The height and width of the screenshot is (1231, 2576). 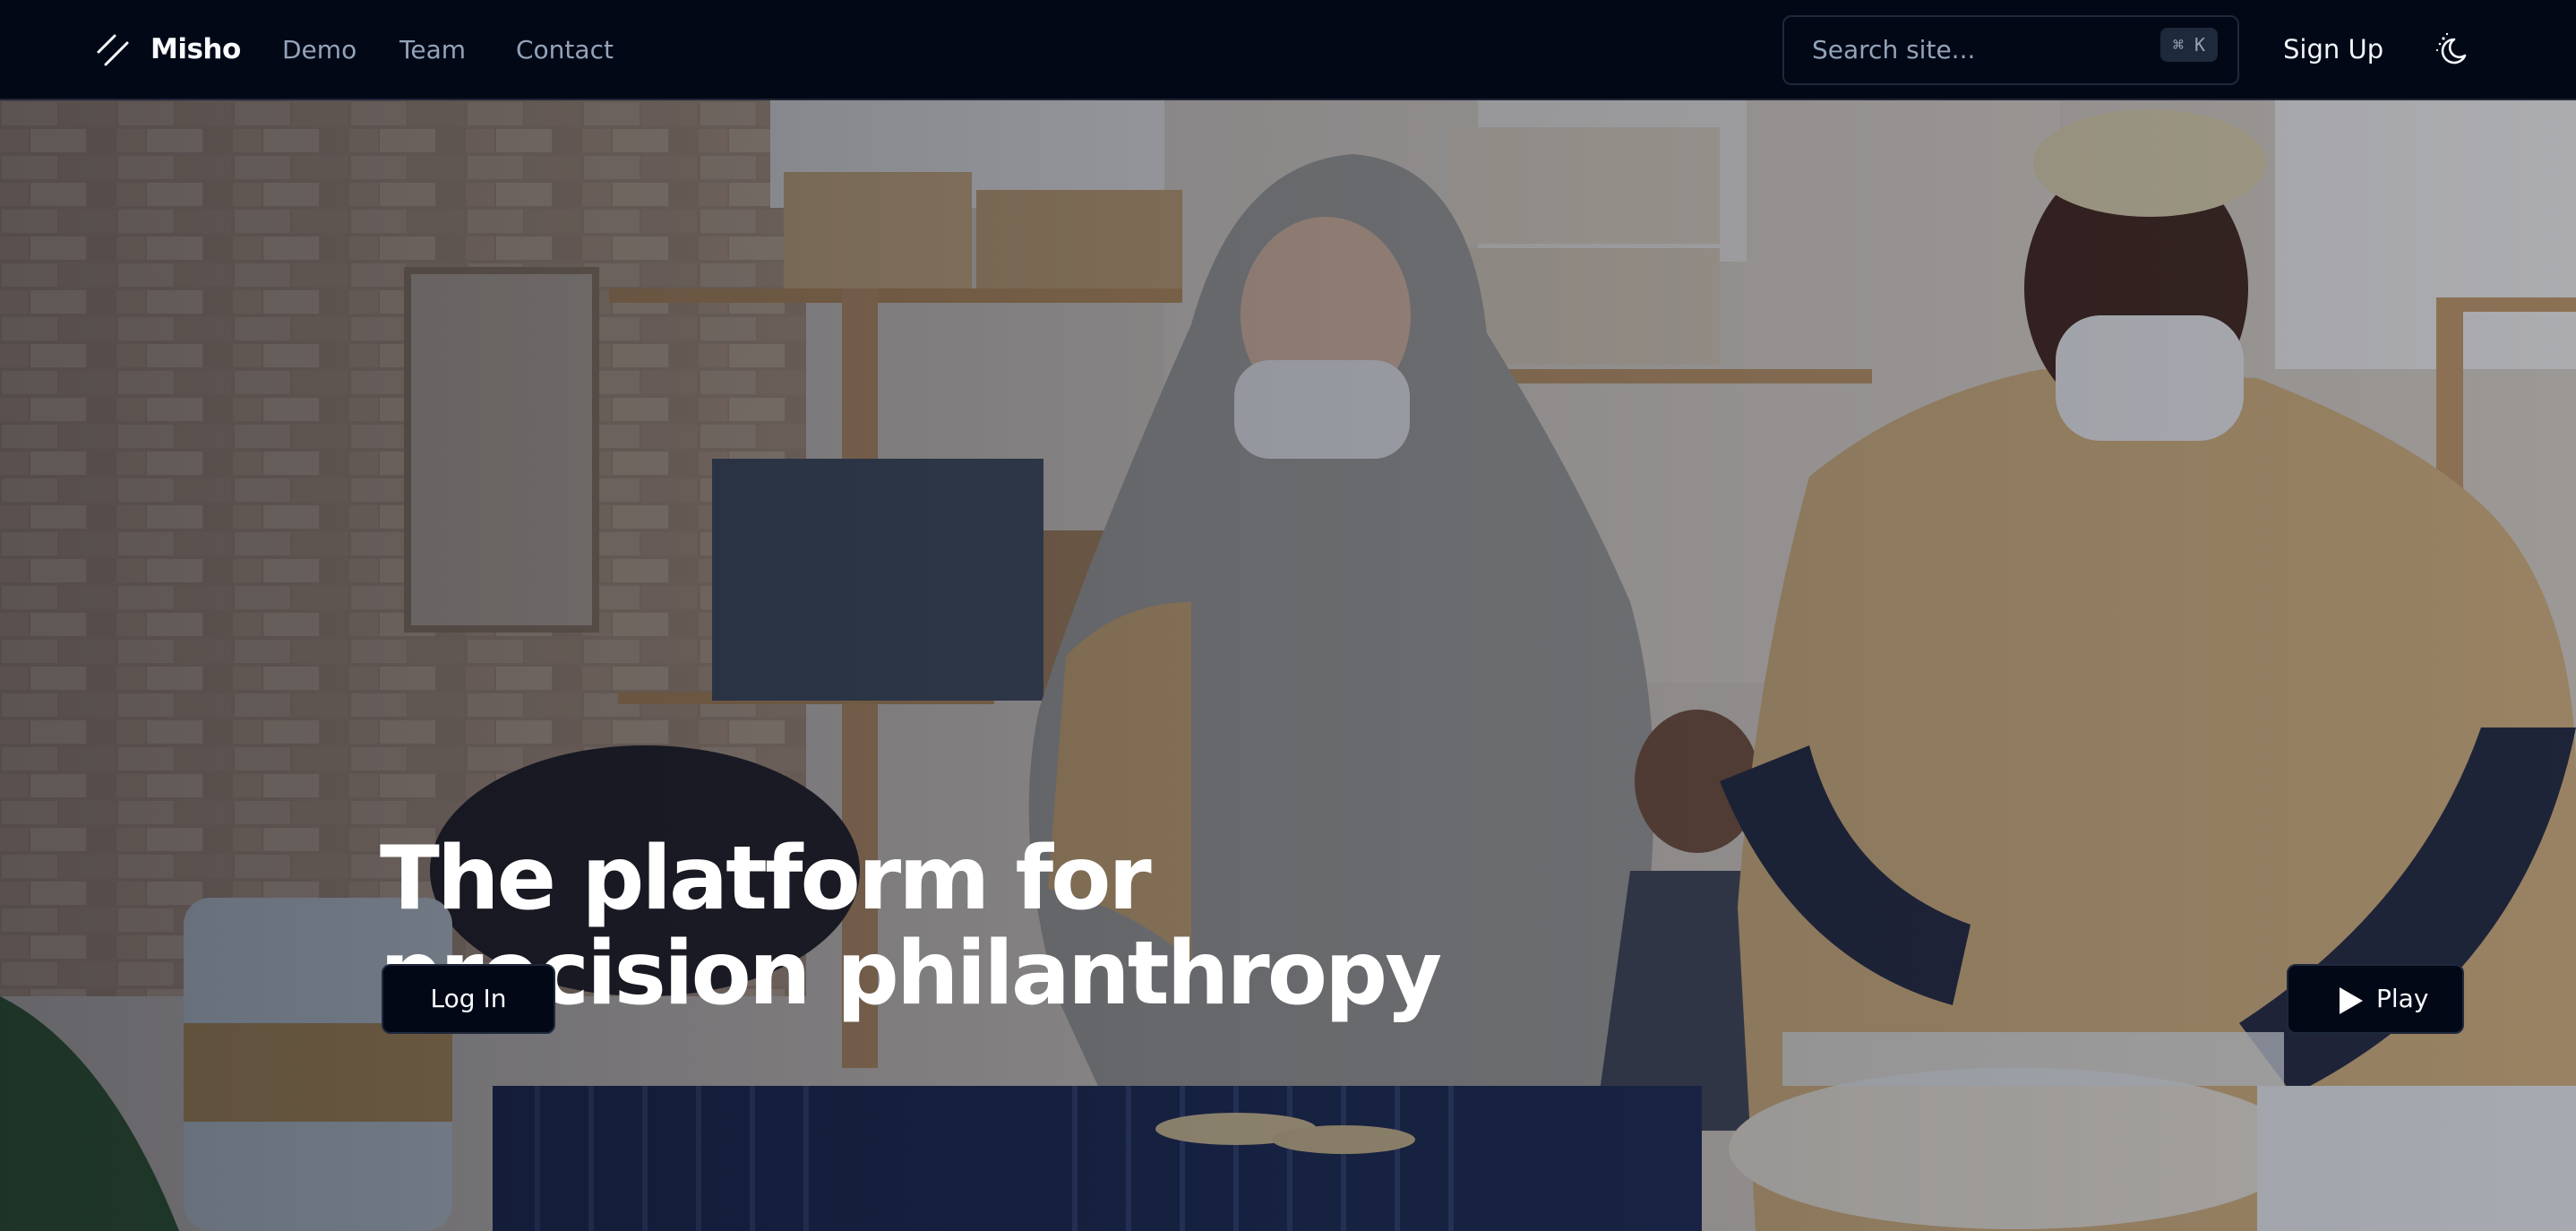 I want to click on play-icon, so click(x=2351, y=1000).